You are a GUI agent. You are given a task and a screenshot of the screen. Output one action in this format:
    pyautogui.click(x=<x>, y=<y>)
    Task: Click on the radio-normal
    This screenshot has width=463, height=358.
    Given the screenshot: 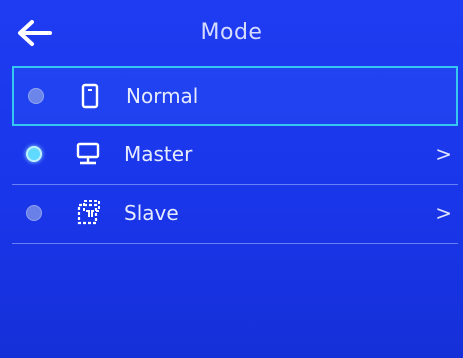 What is the action you would take?
    pyautogui.click(x=36, y=96)
    